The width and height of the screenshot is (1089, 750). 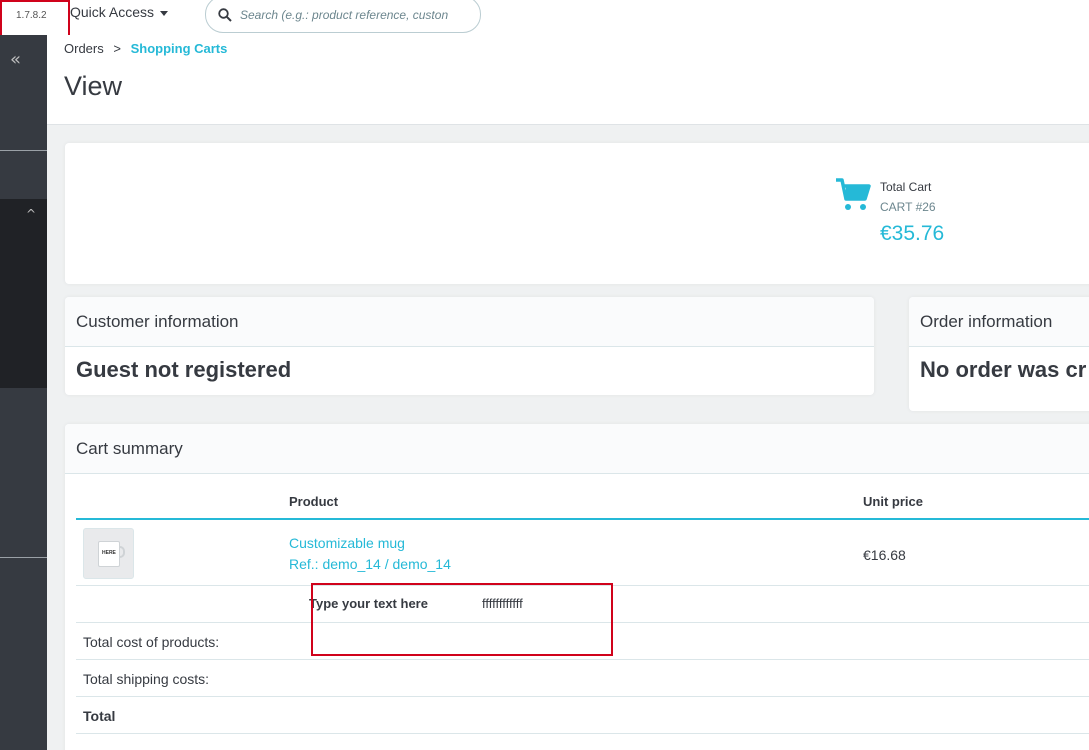 What do you see at coordinates (23, 392) in the screenshot?
I see `sidebar: « ^` at bounding box center [23, 392].